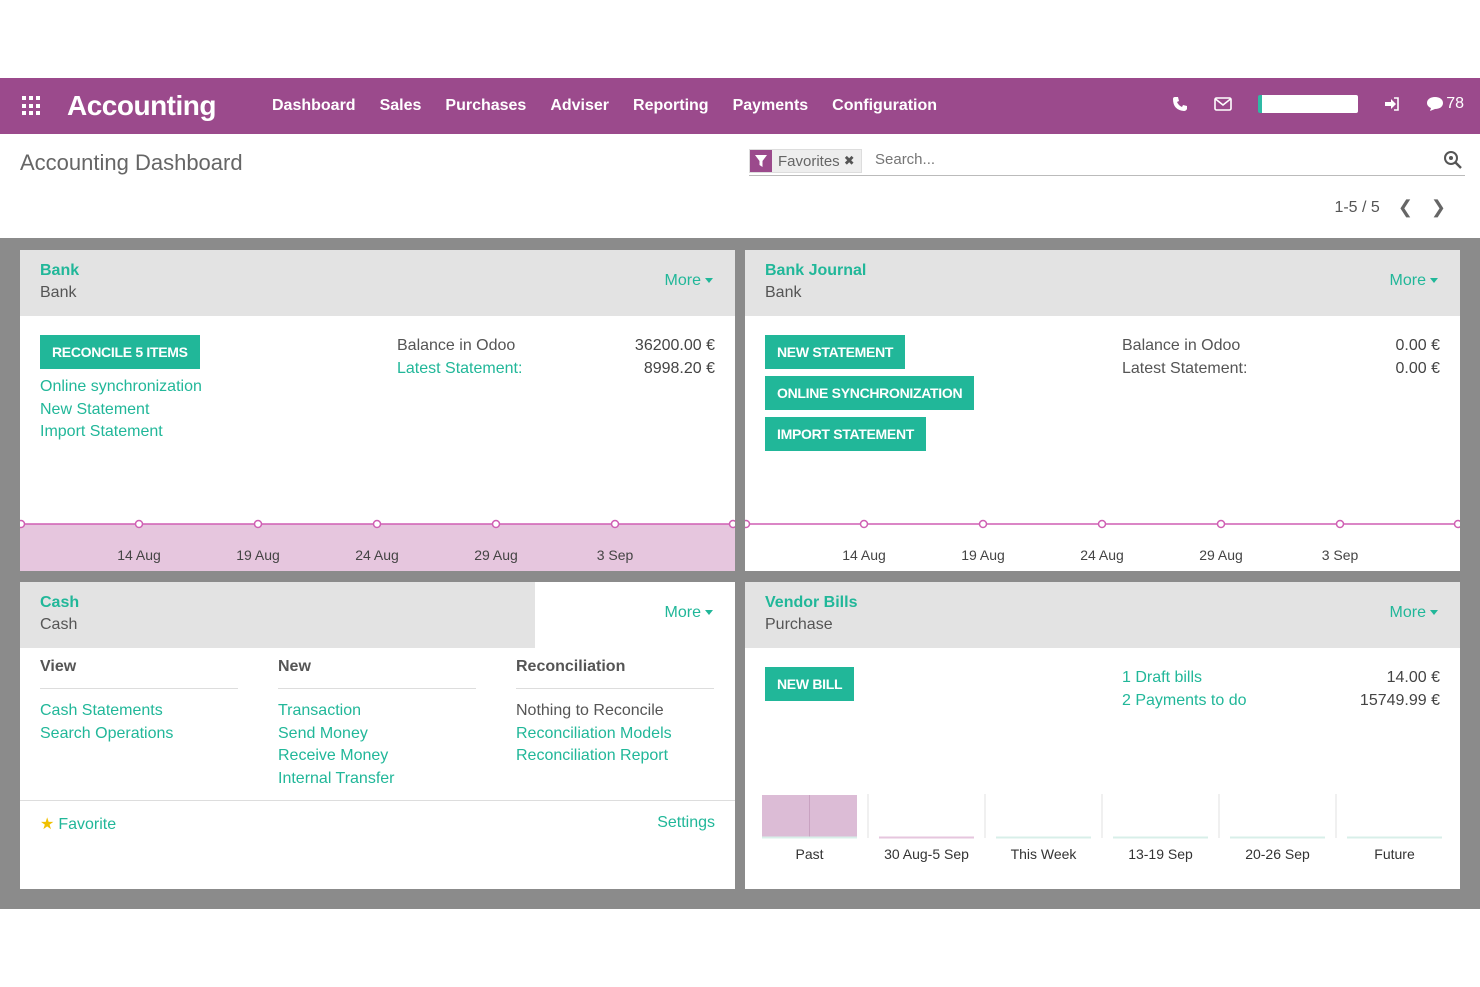 Image resolution: width=1480 pixels, height=987 pixels. I want to click on apps-menu-icon, so click(32, 106).